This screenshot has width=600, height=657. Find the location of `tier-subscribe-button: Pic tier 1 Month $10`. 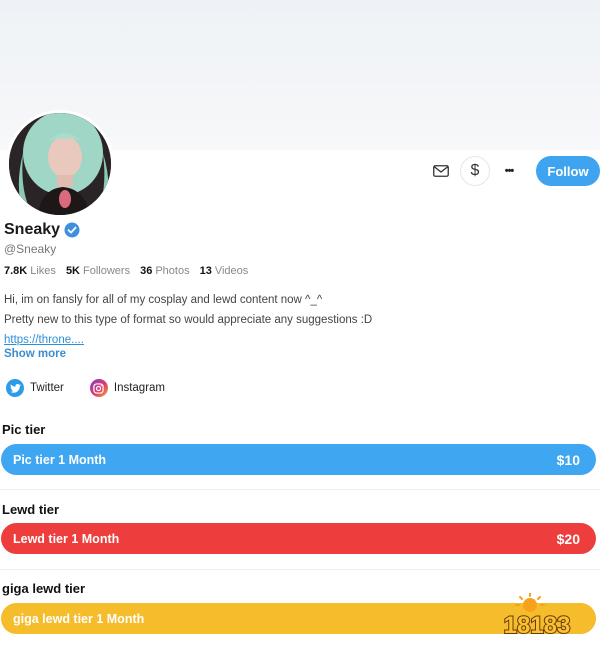

tier-subscribe-button: Pic tier 1 Month $10 is located at coordinates (298, 459).